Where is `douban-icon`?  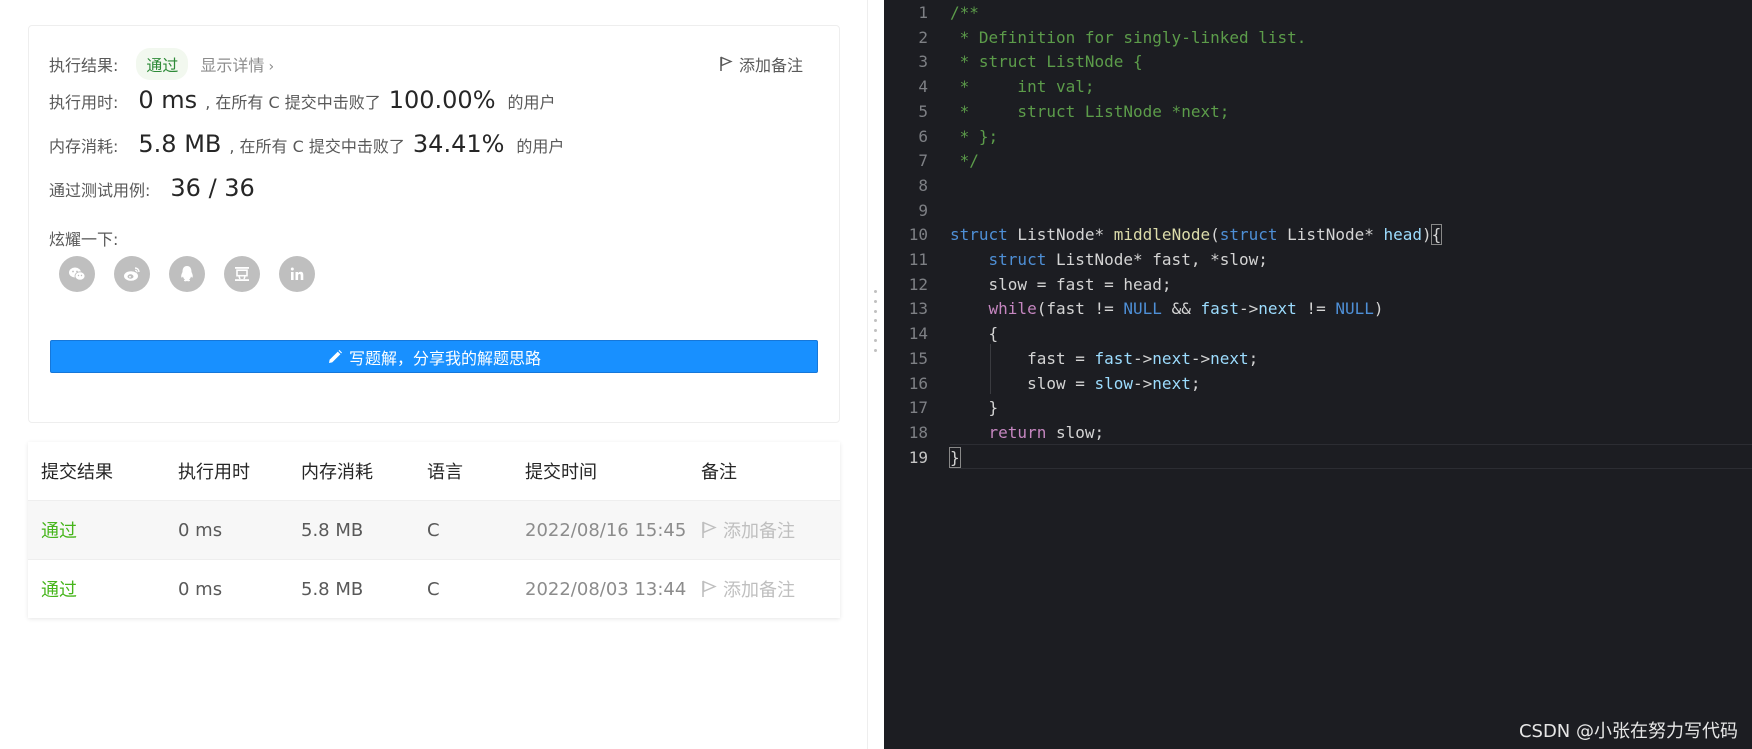 douban-icon is located at coordinates (242, 274).